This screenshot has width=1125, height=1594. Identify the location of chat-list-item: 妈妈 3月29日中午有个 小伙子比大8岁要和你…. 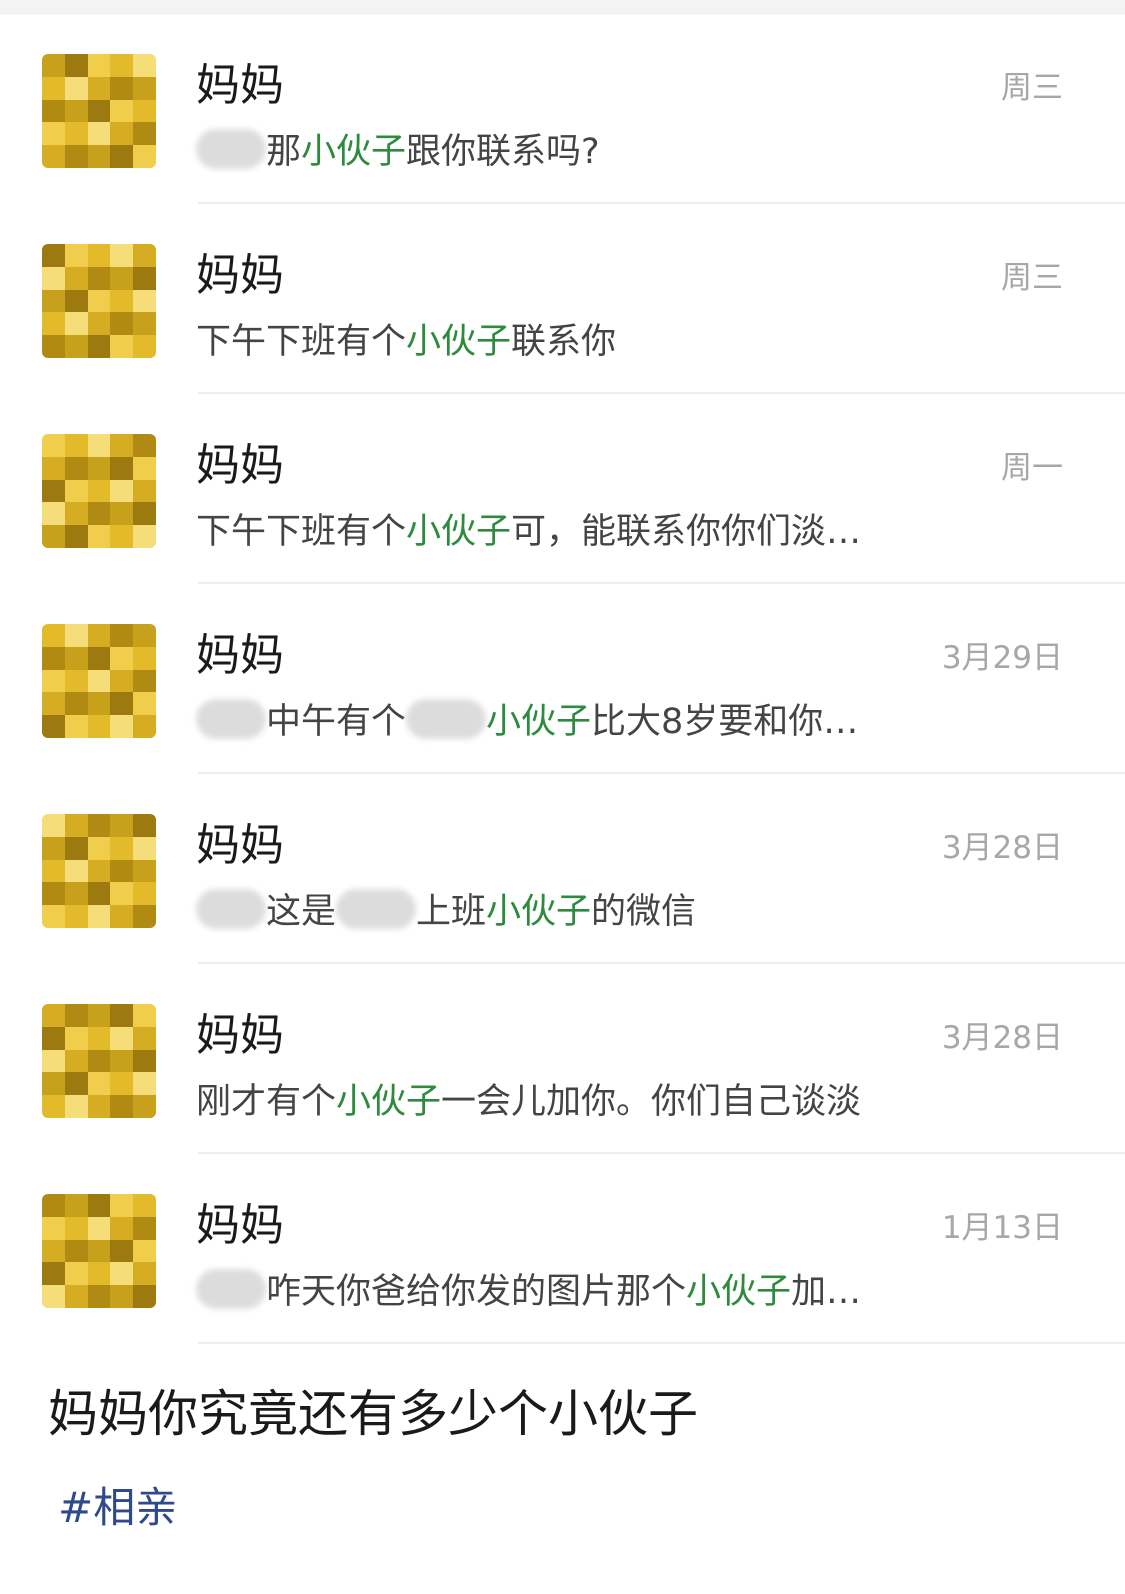
(562, 679).